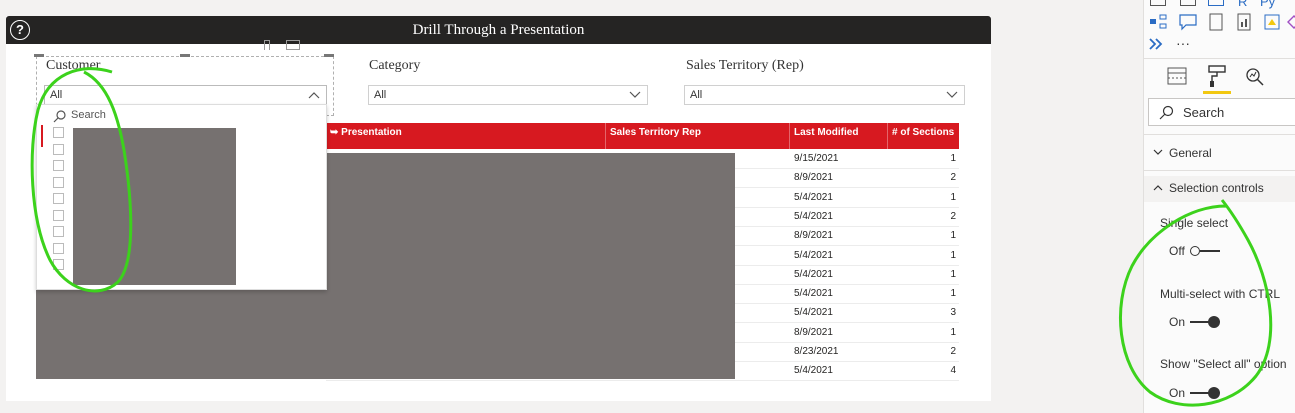 The width and height of the screenshot is (1295, 413). Describe the element at coordinates (1217, 76) in the screenshot. I see `paint-roller-icon` at that location.